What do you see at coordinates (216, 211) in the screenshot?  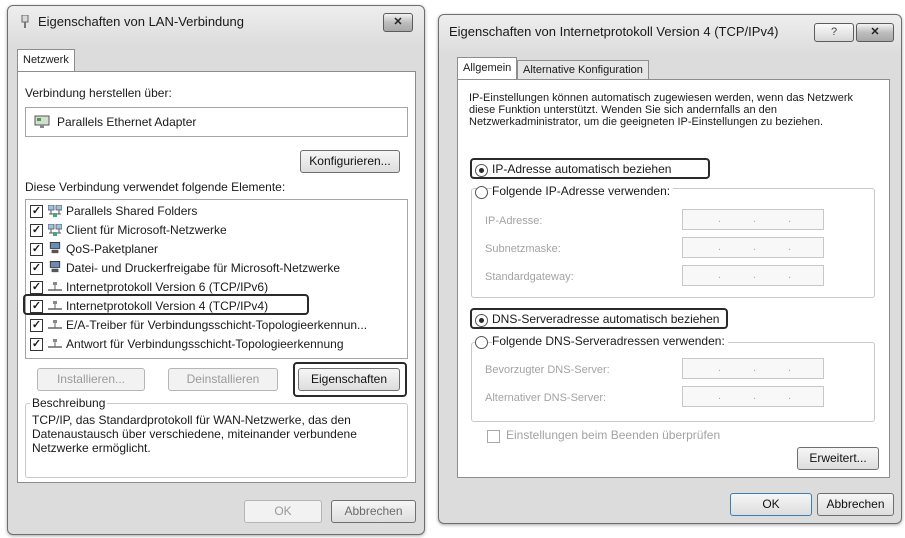 I see `list-item: ✓ Parallels Shared Folders` at bounding box center [216, 211].